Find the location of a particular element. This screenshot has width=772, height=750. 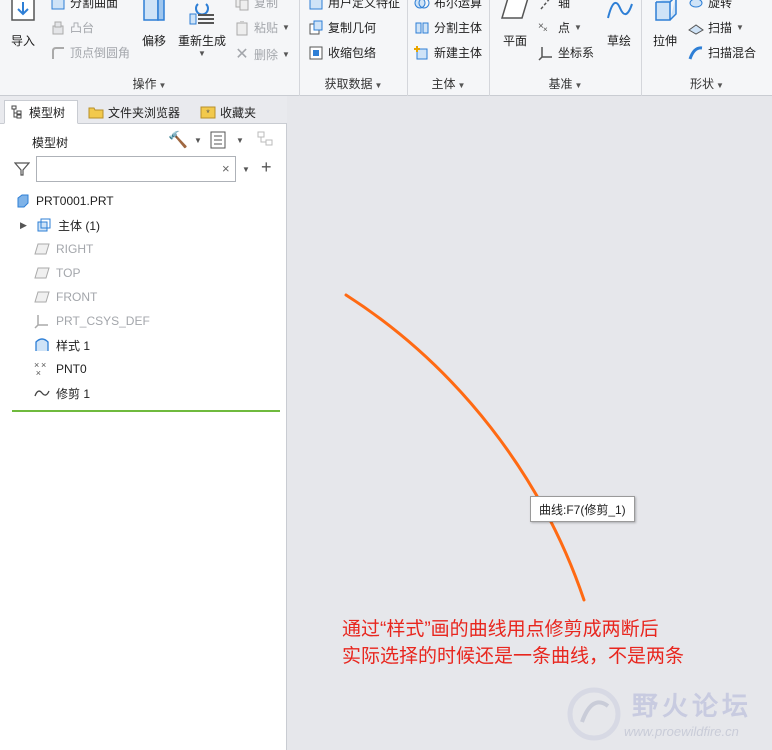

extrude-button: 拉伸 is located at coordinates (665, 24).